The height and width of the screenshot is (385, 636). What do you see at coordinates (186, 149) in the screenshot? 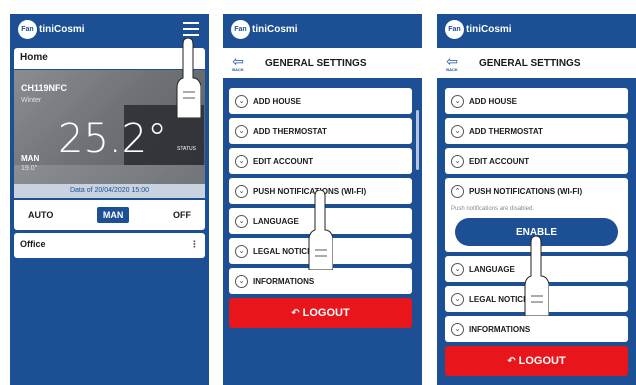
I see `status-label: STATUS` at bounding box center [186, 149].